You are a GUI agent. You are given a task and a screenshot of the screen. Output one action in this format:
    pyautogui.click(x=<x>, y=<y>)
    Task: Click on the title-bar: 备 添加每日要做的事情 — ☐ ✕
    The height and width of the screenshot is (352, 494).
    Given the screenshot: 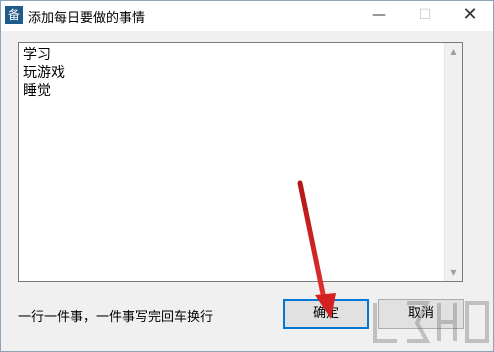 What is the action you would take?
    pyautogui.click(x=247, y=16)
    